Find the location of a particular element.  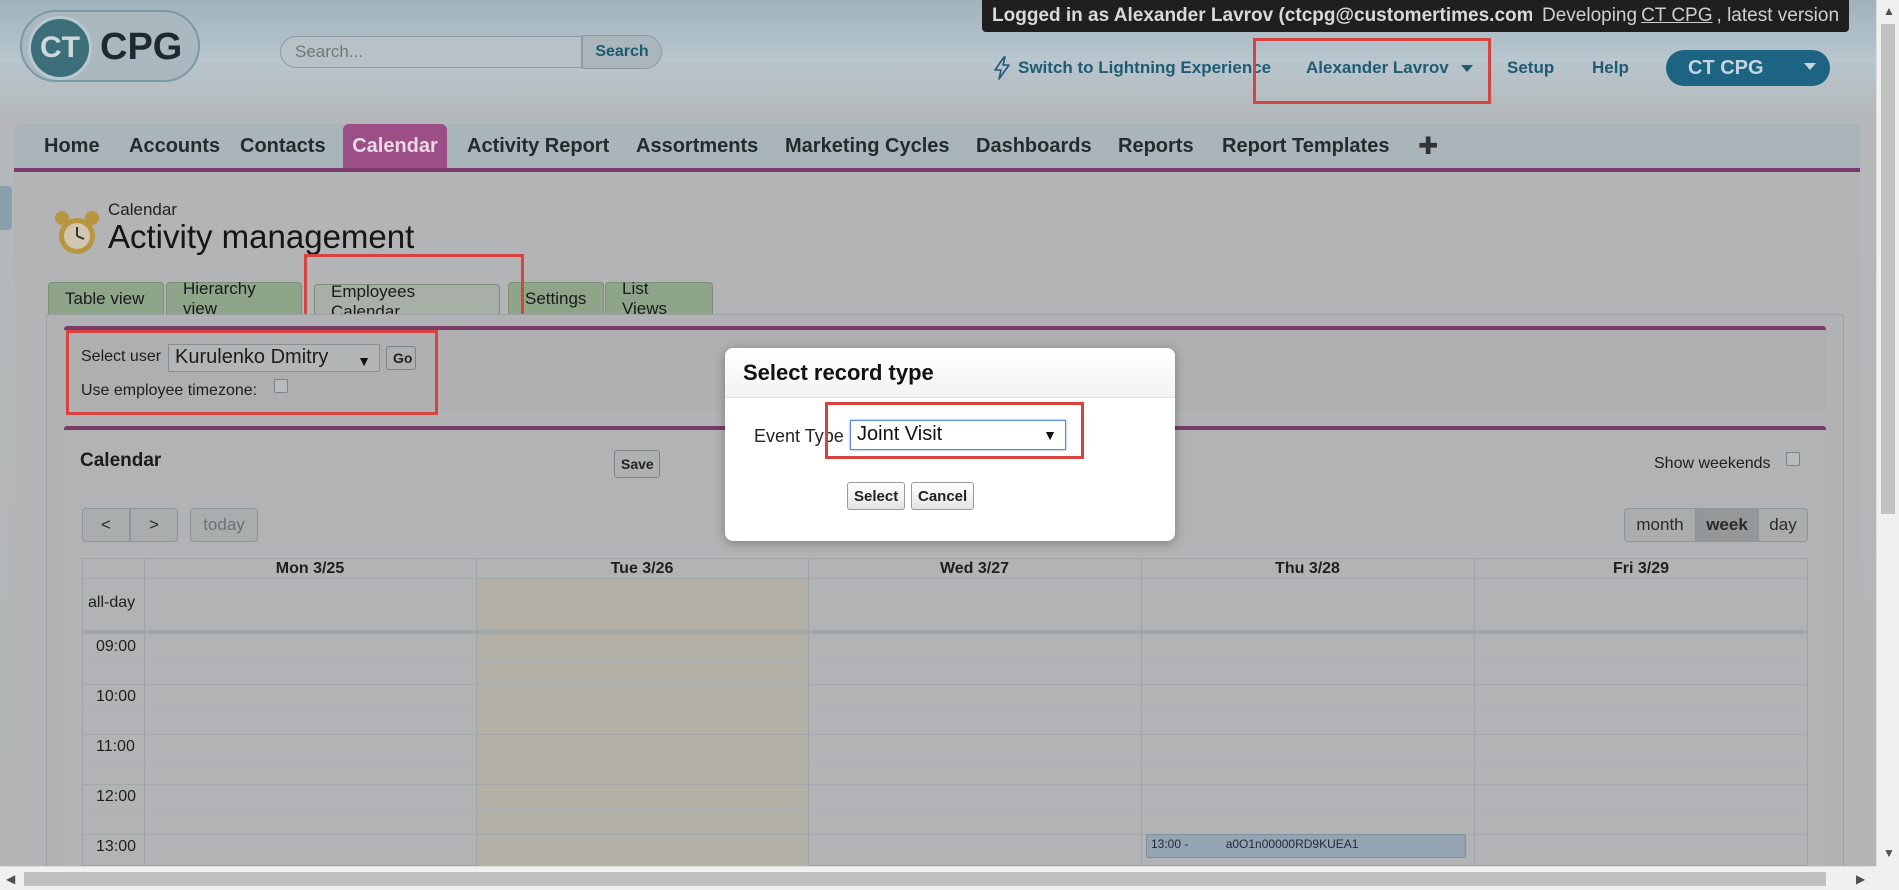

app-logo: CT CPG is located at coordinates (110, 46).